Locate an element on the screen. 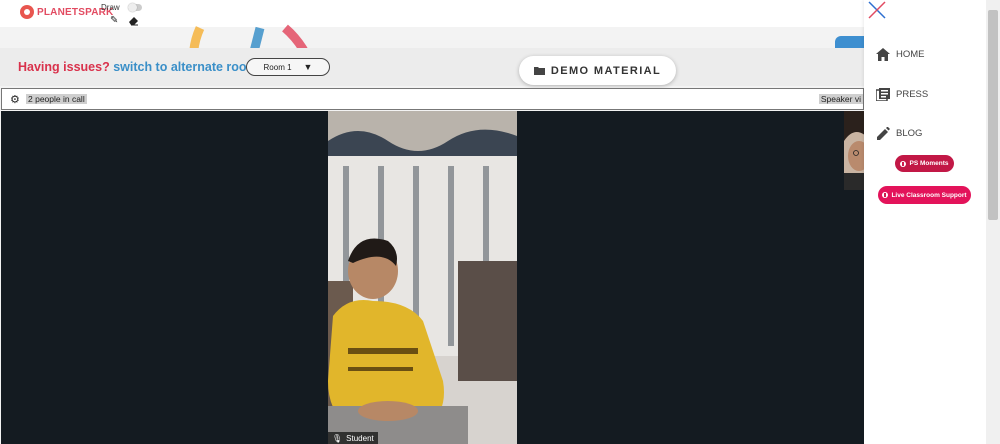 This screenshot has width=1000, height=444. eraser-tool-icon is located at coordinates (133, 22).